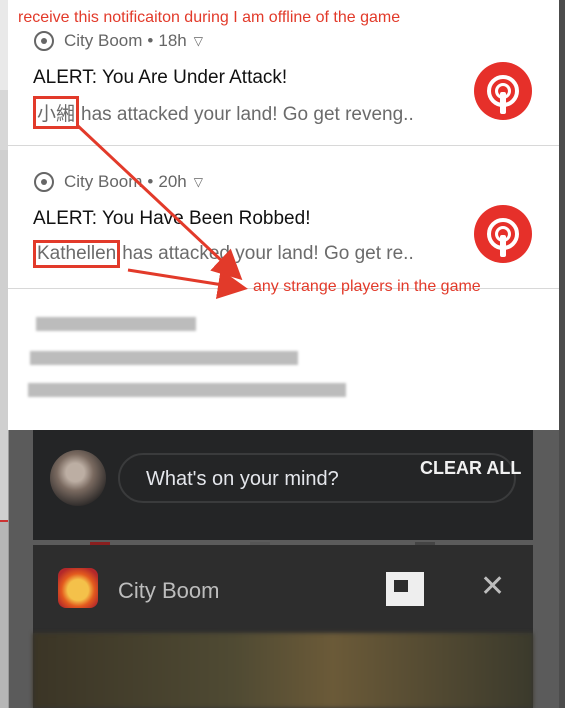 The width and height of the screenshot is (565, 708). I want to click on notification-title: ALERT: You Have Been Robbed!, so click(172, 218).